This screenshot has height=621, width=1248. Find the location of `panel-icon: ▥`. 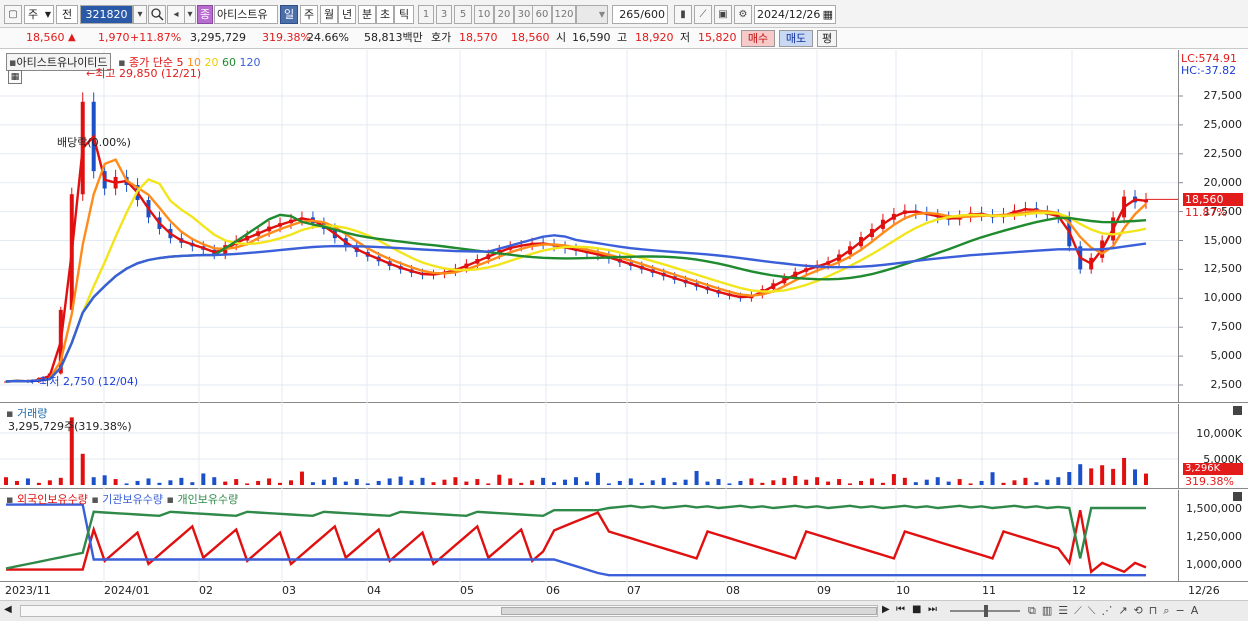

panel-icon: ▥ is located at coordinates (1050, 610).